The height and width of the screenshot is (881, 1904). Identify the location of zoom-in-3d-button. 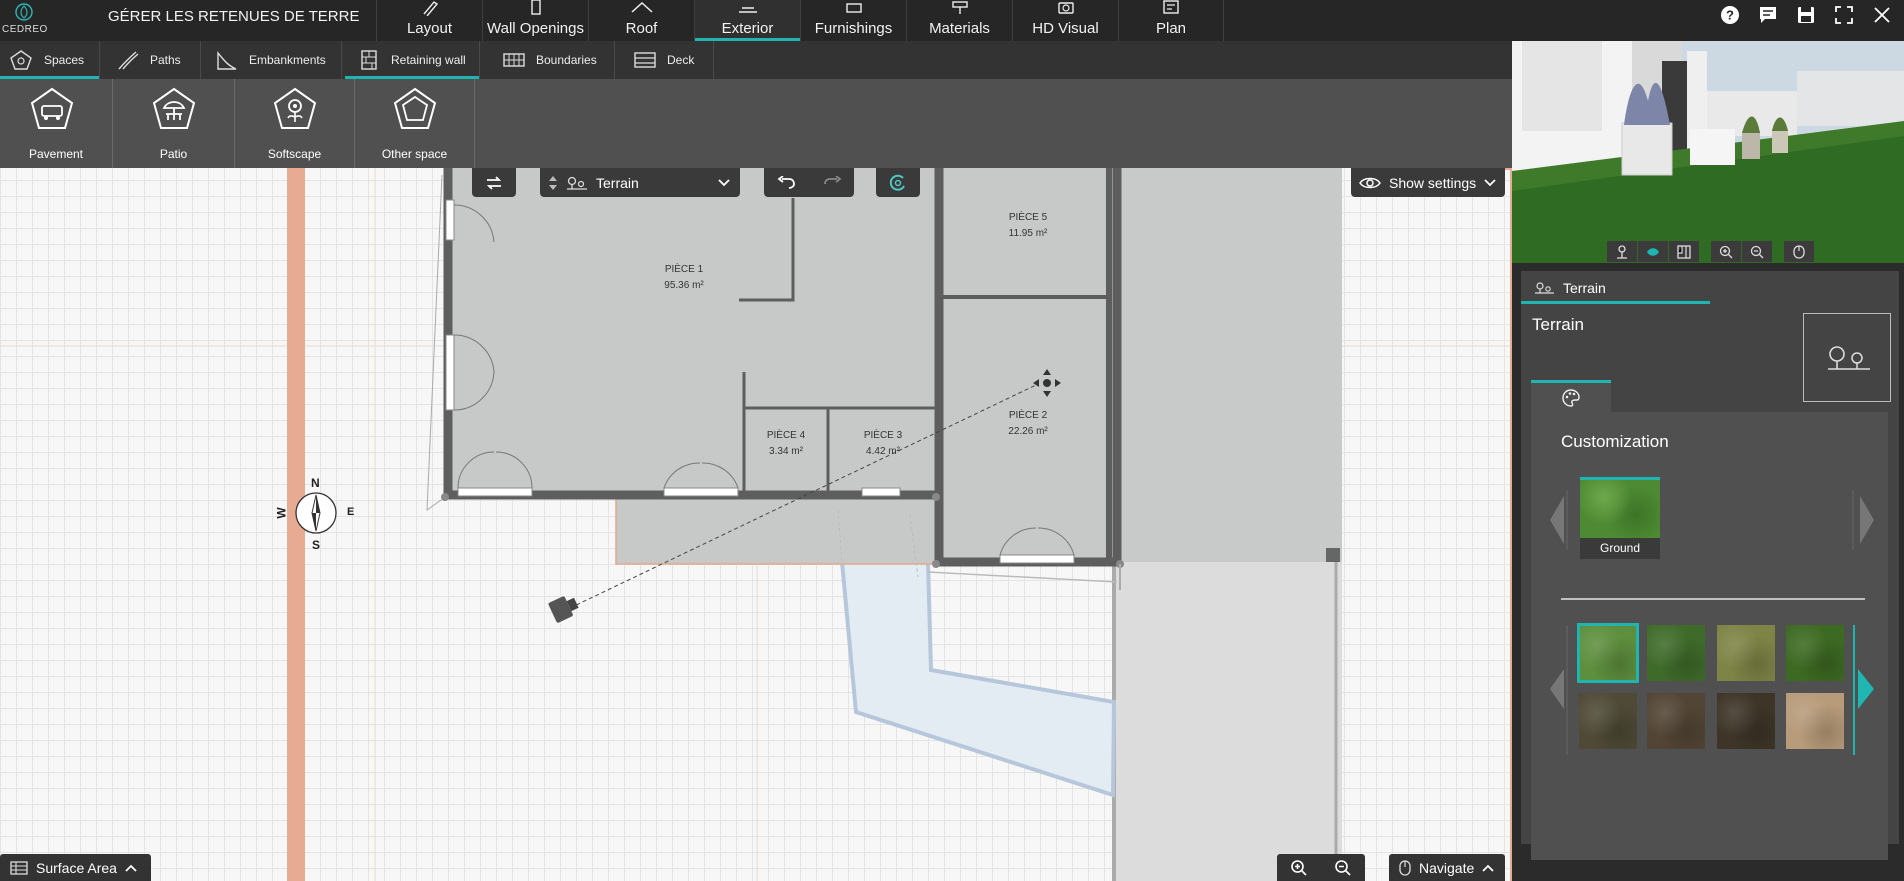
(1726, 251).